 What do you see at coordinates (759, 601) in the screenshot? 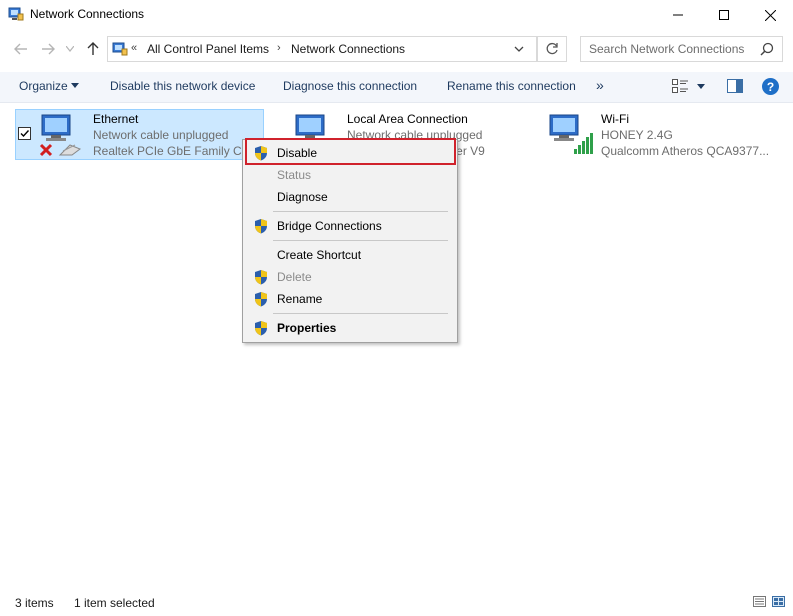
I see `details-view-icon` at bounding box center [759, 601].